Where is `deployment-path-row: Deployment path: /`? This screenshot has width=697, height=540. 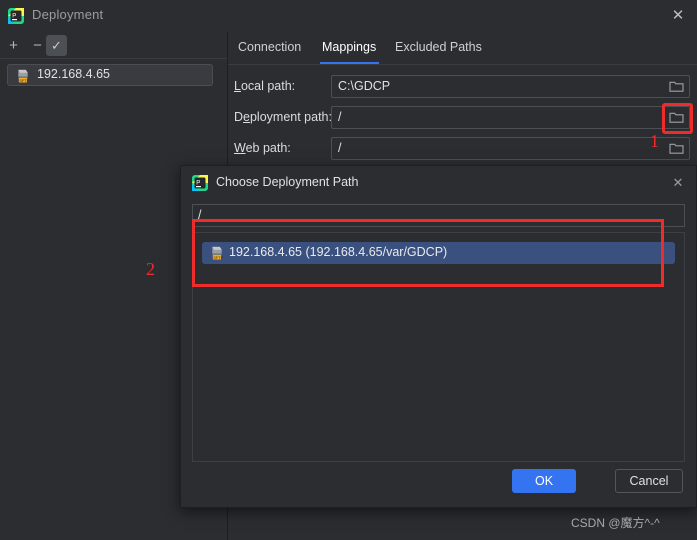 deployment-path-row: Deployment path: / is located at coordinates (462, 118).